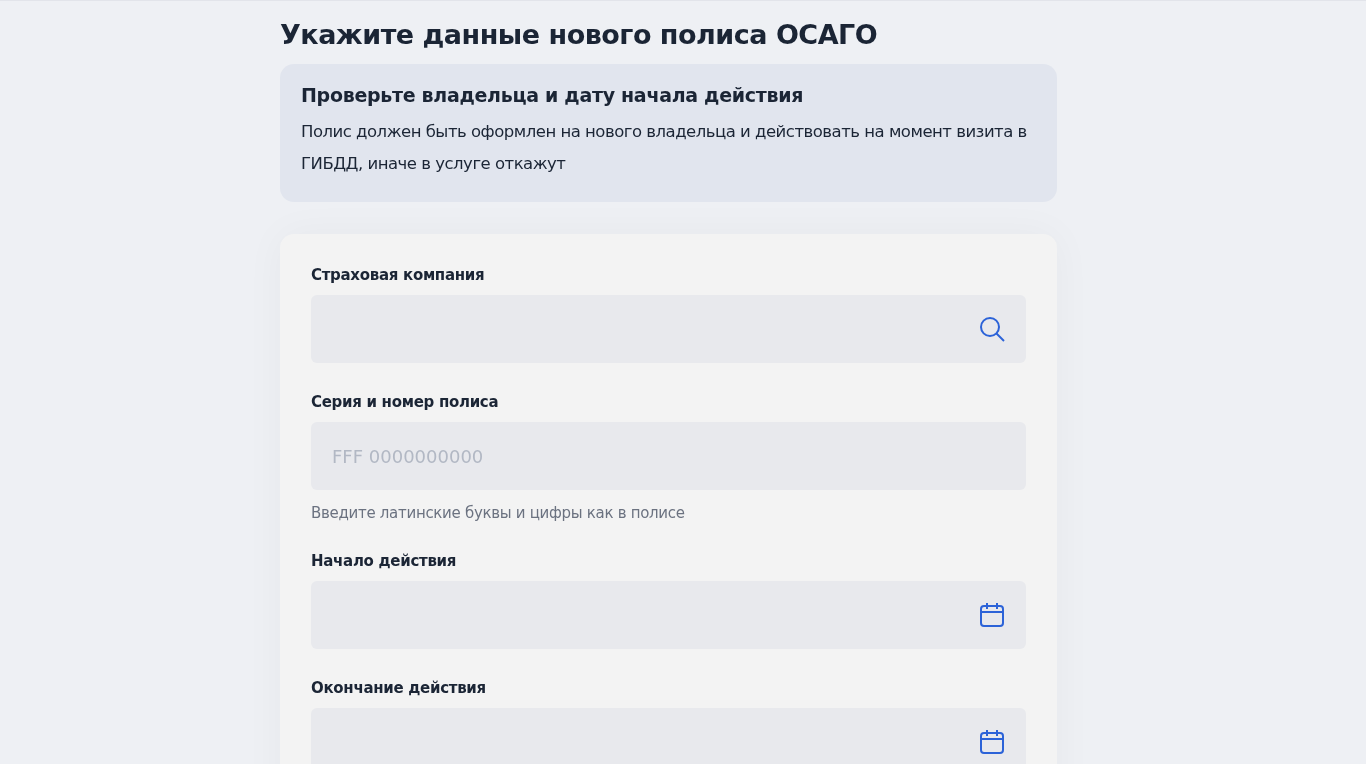 The height and width of the screenshot is (764, 1366). I want to click on field-label: Страховая компания, so click(398, 275).